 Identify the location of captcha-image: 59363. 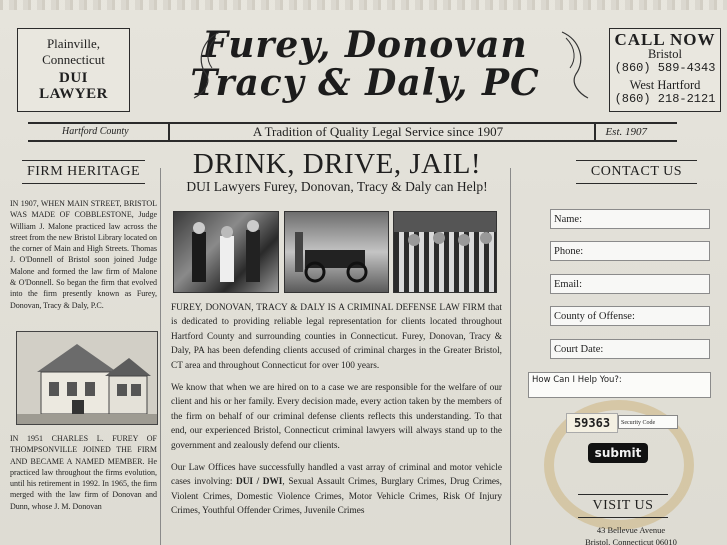
(592, 423).